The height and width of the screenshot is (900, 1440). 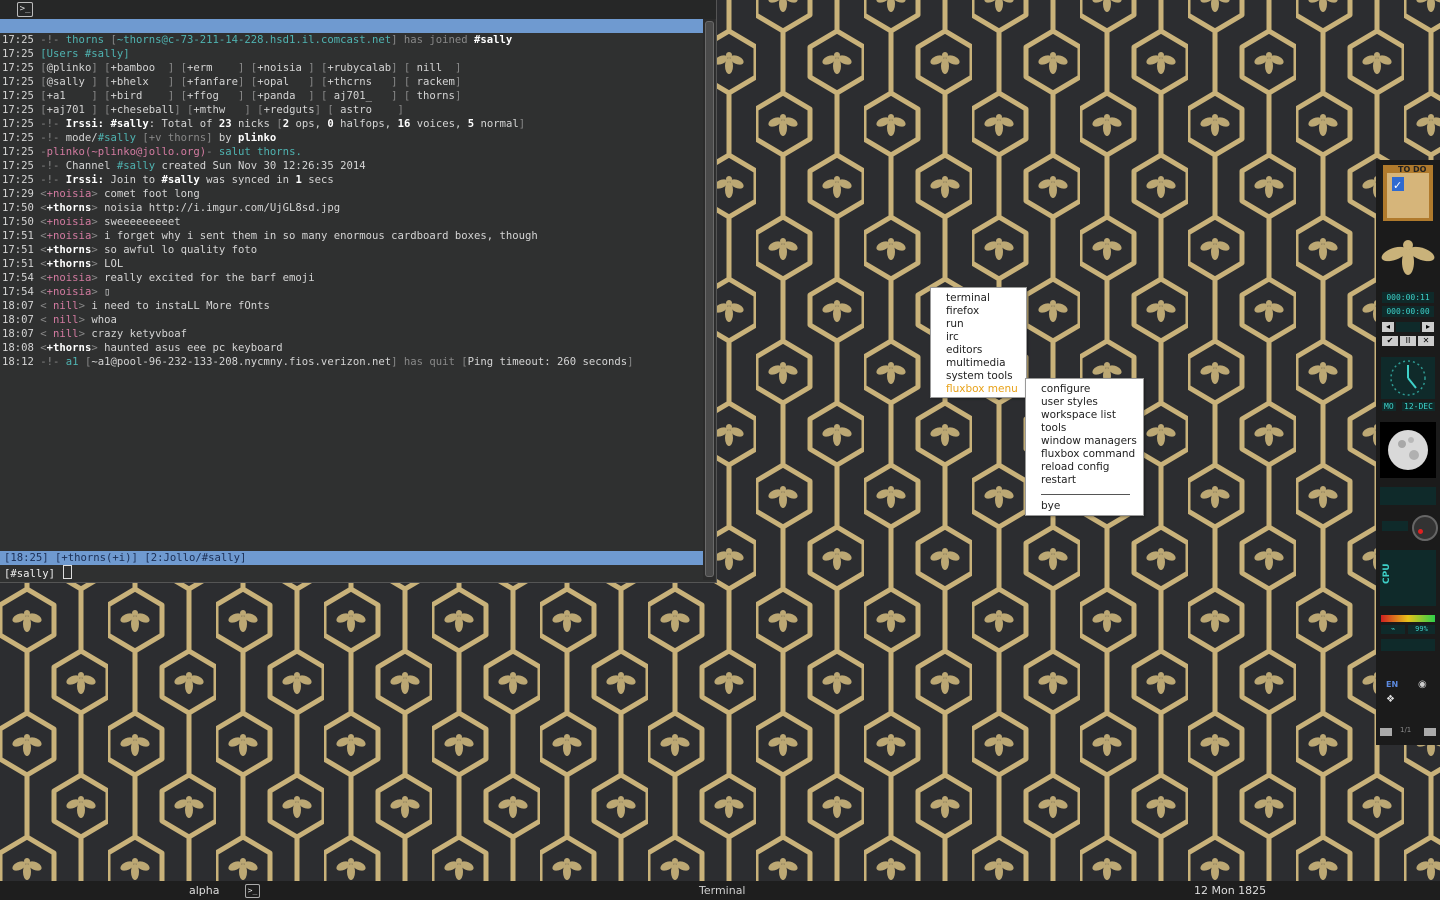 What do you see at coordinates (1088, 454) in the screenshot?
I see `submenu-item-fluxbox-command: fluxbox command` at bounding box center [1088, 454].